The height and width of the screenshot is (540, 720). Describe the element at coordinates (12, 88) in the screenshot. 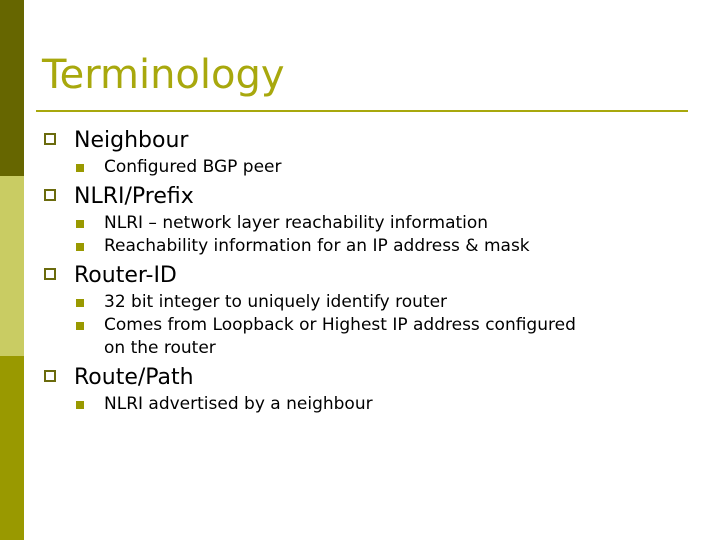

I see `sidebar-band-top` at that location.